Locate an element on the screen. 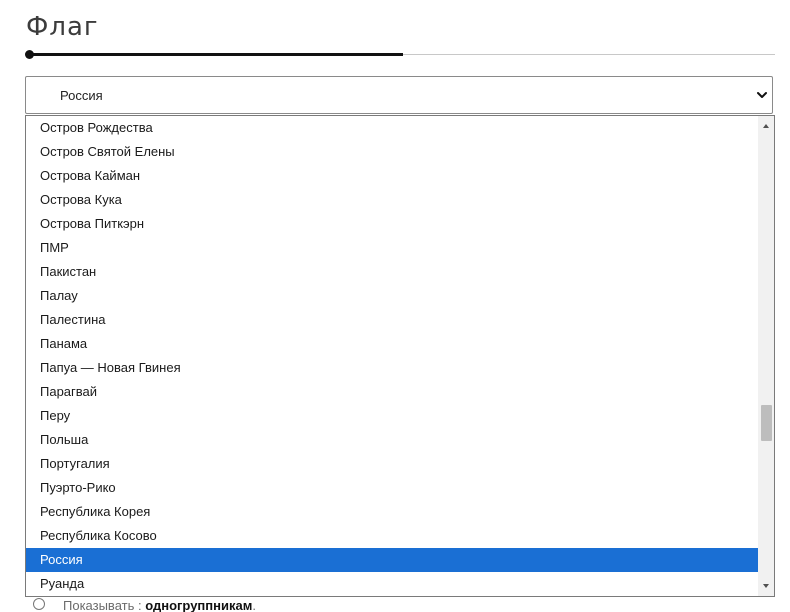 This screenshot has height=612, width=790. select-value: Россия is located at coordinates (81, 95).